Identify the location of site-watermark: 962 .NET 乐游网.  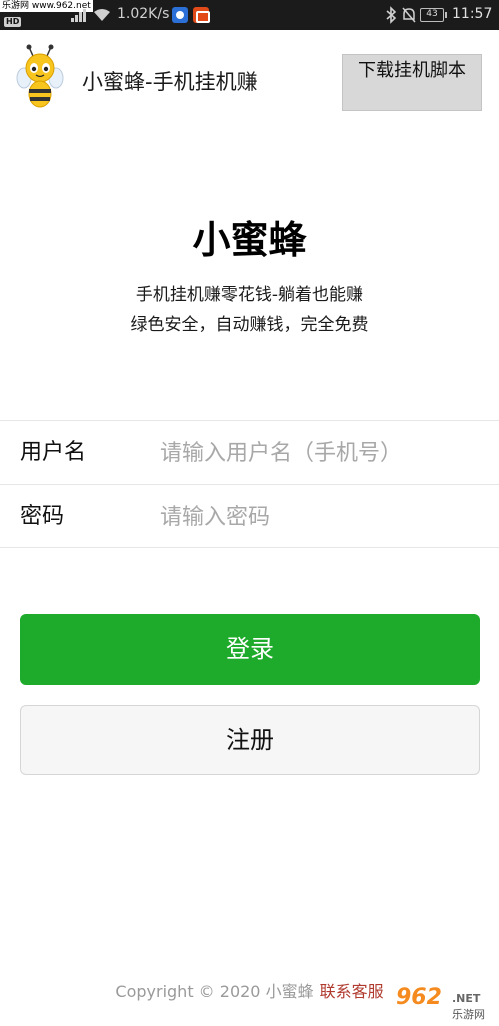
(444, 1004).